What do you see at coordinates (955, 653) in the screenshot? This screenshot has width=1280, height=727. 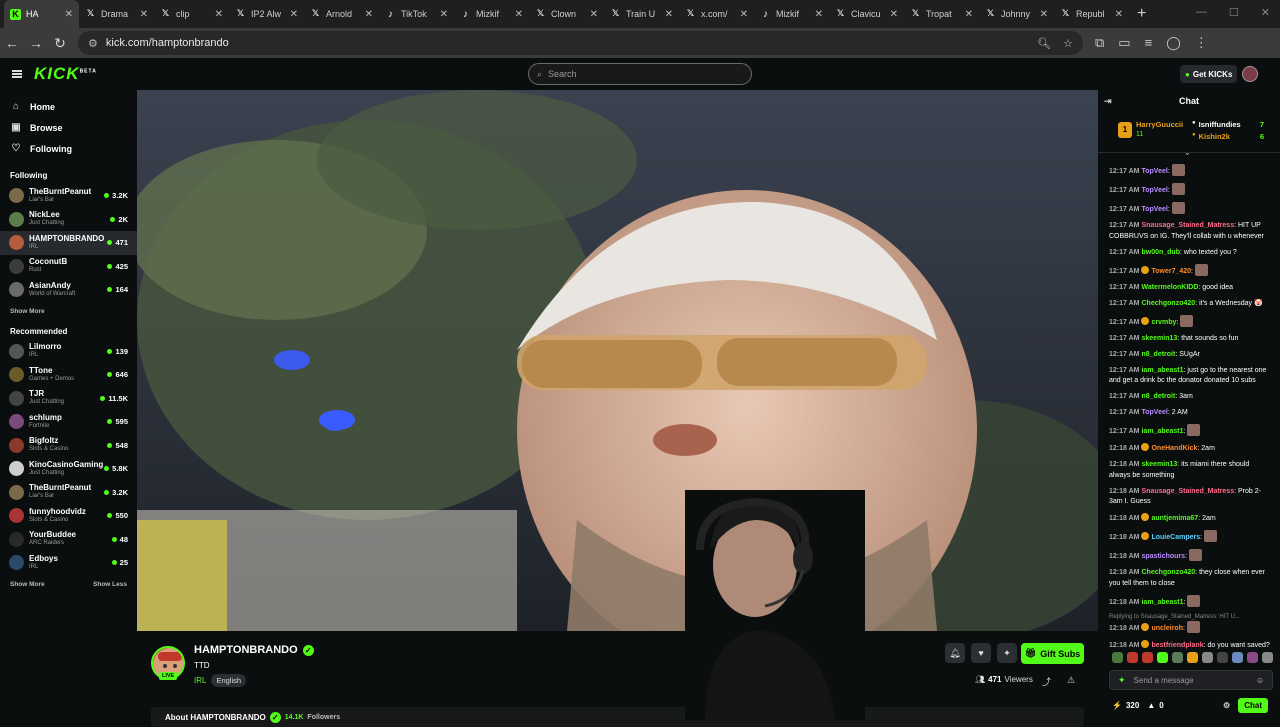 I see `notification-bell-button: 🔔︎` at bounding box center [955, 653].